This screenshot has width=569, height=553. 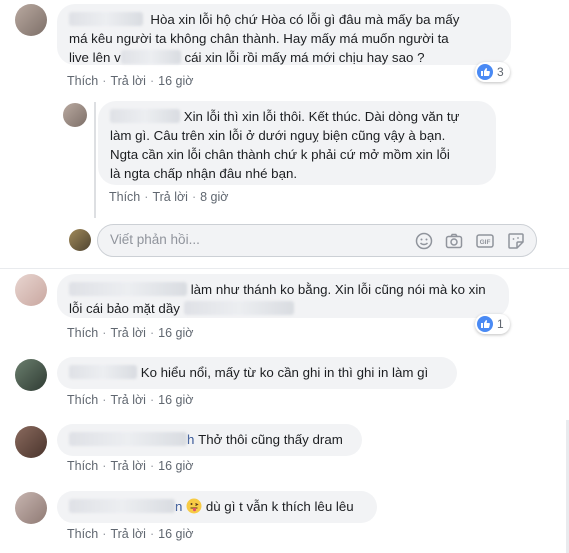 I want to click on divider, so click(x=284, y=268).